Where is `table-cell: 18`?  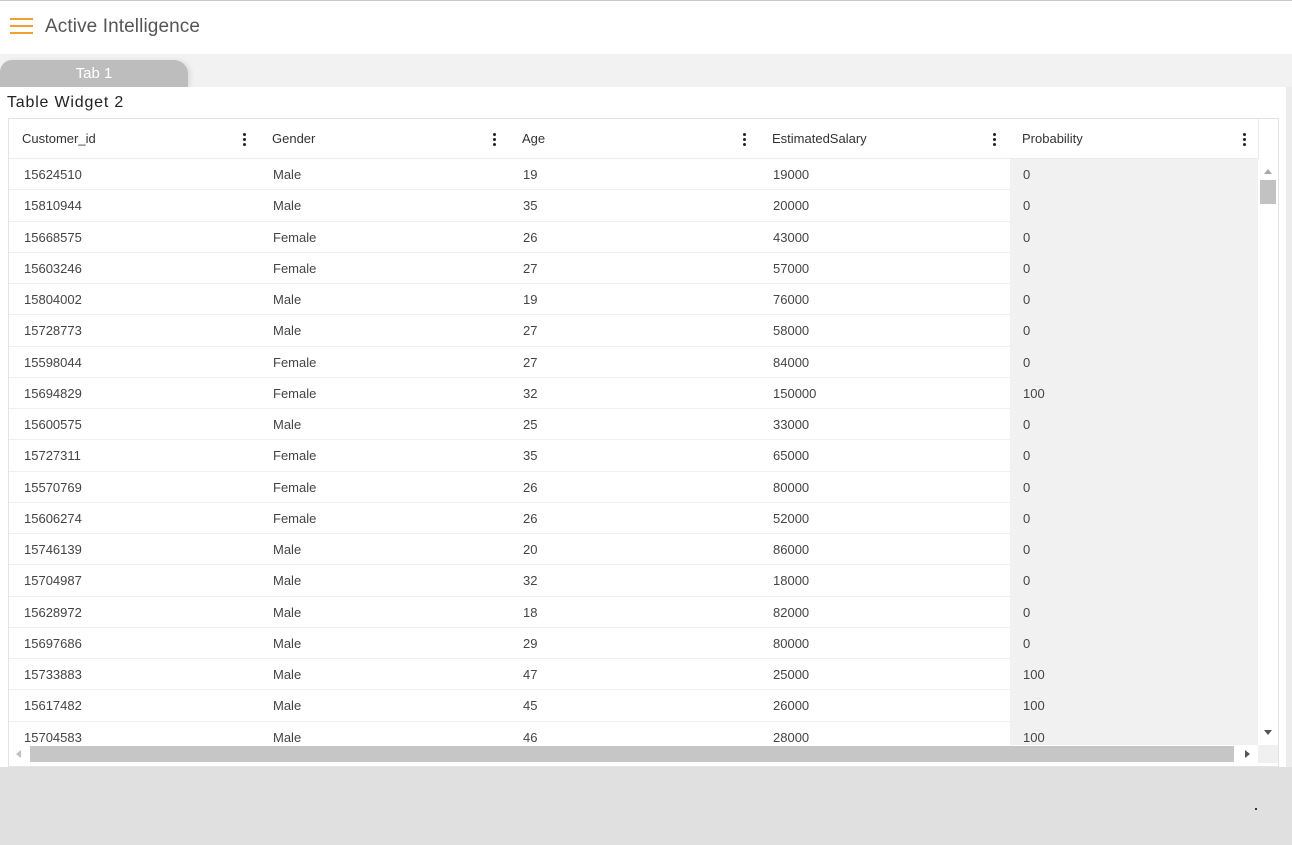 table-cell: 18 is located at coordinates (530, 612).